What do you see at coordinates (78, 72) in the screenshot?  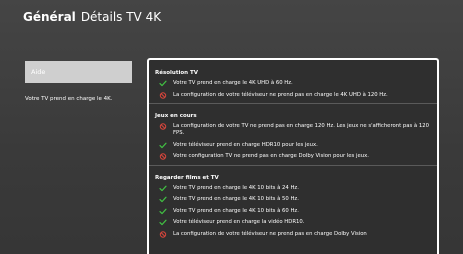 I see `help-button: Aide` at bounding box center [78, 72].